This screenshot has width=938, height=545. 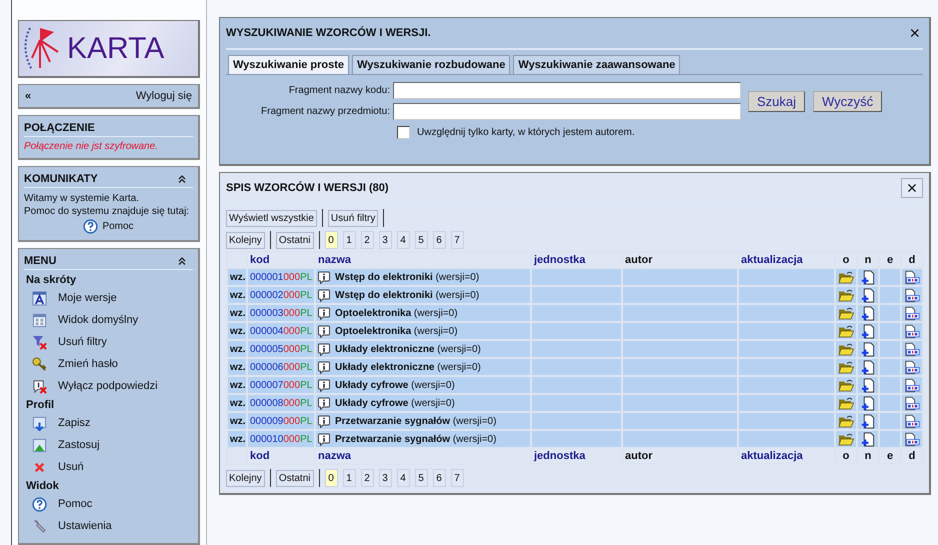 What do you see at coordinates (847, 101) in the screenshot?
I see `form-button: Wyczyść` at bounding box center [847, 101].